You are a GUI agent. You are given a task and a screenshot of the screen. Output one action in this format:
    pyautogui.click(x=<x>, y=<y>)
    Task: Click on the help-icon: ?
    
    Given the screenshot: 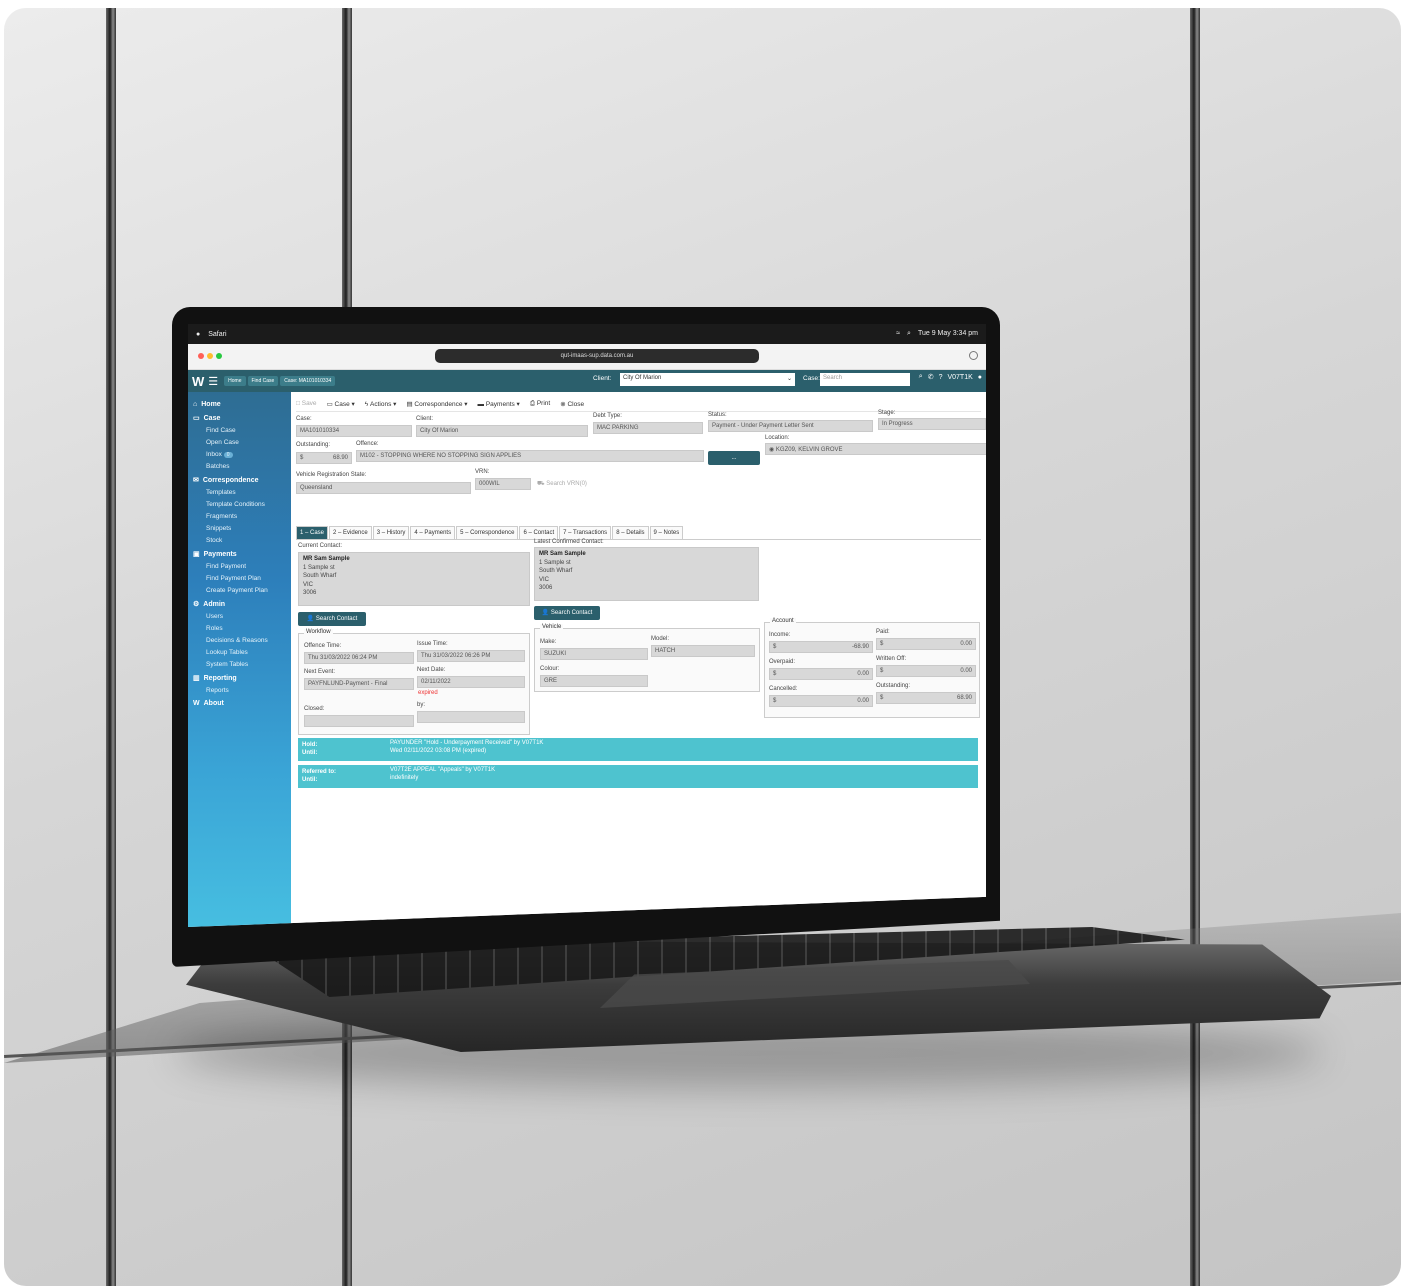 What is the action you would take?
    pyautogui.click(x=941, y=377)
    